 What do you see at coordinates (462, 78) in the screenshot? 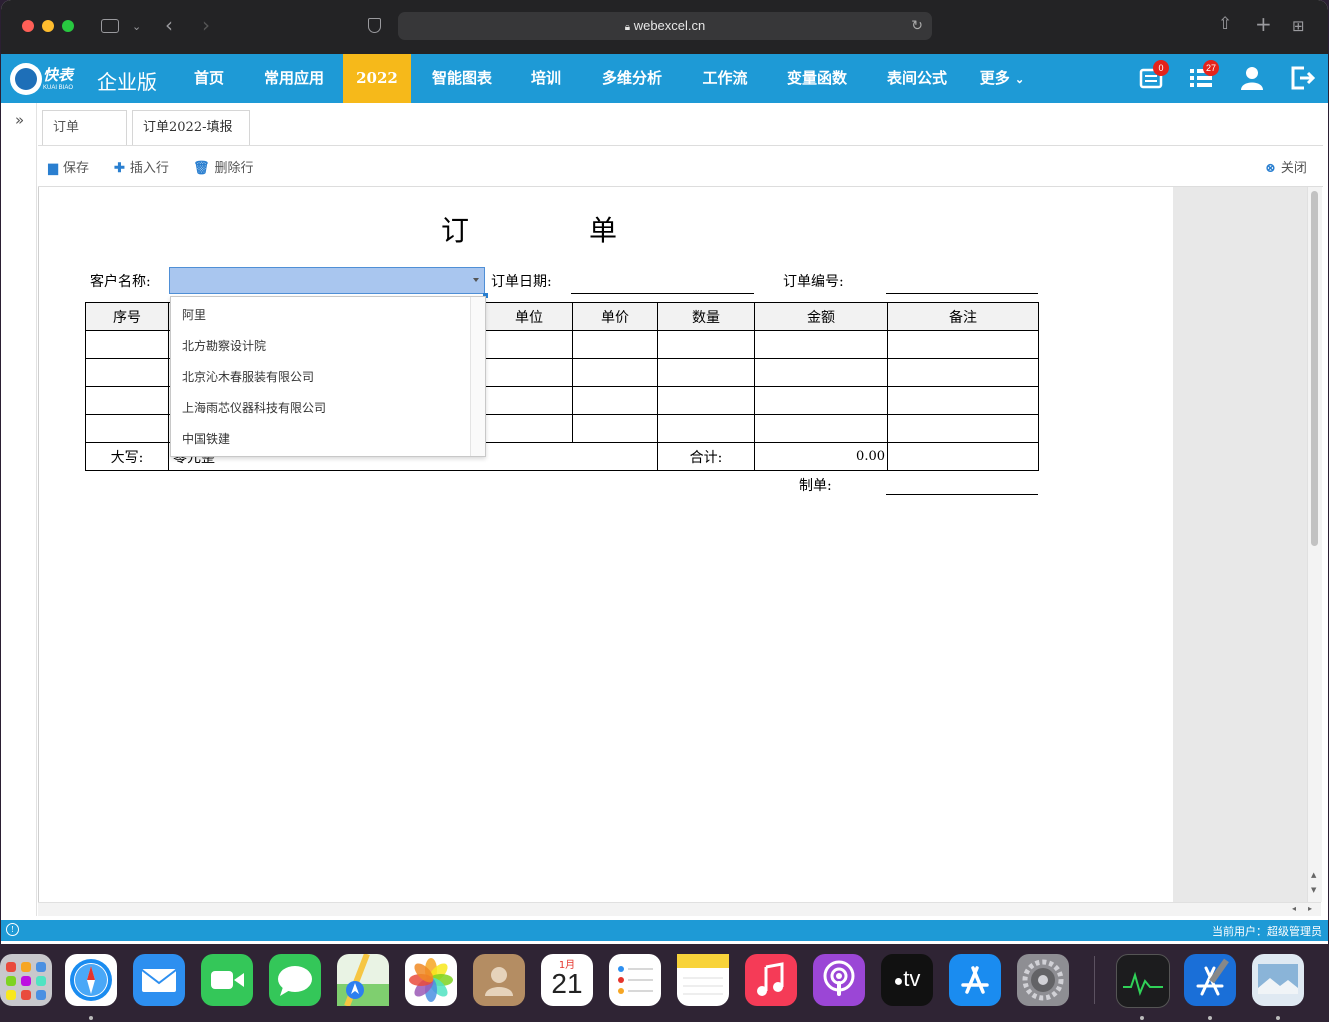
I see `nav-smart-charts: 智能图表` at bounding box center [462, 78].